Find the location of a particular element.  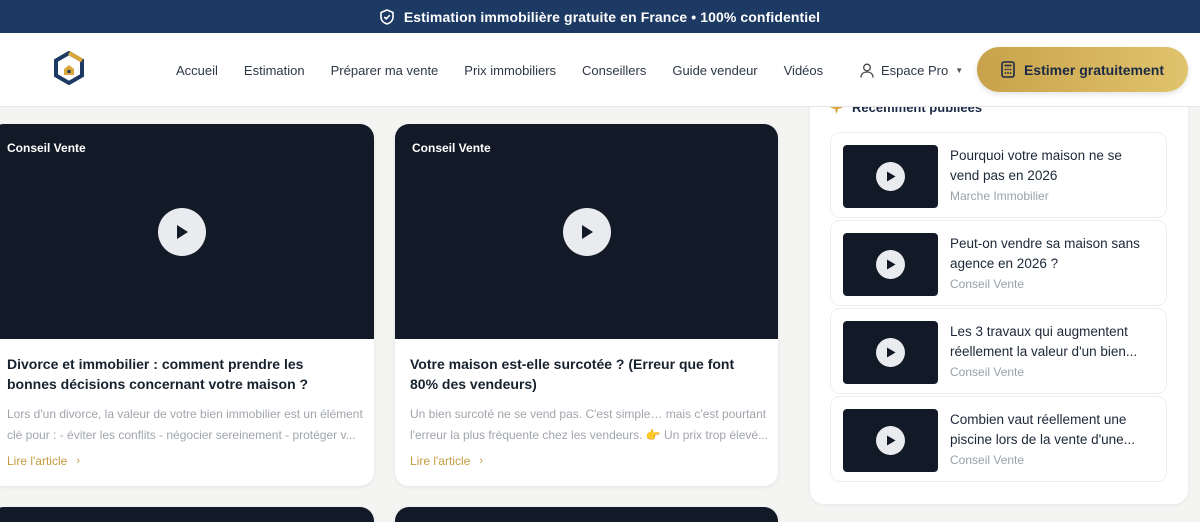

espace-pro-menu: Espace Pro ▼ is located at coordinates (911, 70).